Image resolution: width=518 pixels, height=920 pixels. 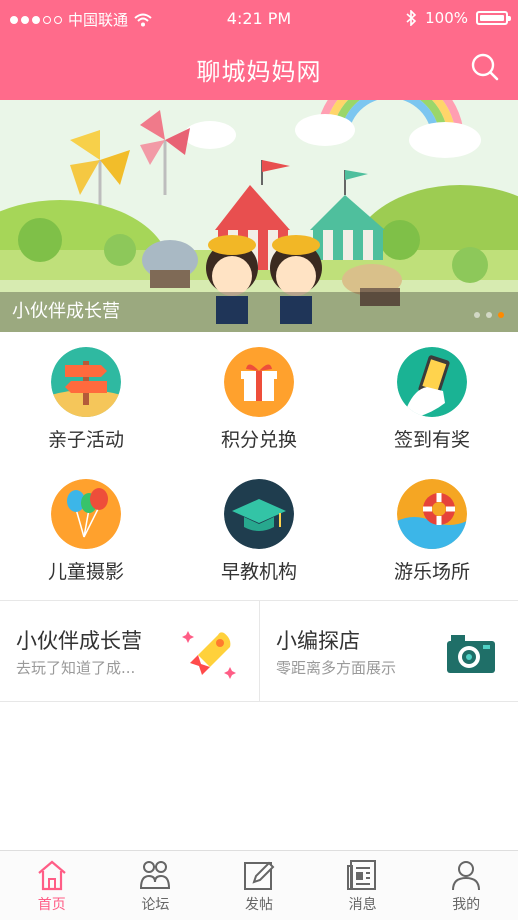 What do you see at coordinates (85, 440) in the screenshot?
I see `grid-item-label: 亲子活动` at bounding box center [85, 440].